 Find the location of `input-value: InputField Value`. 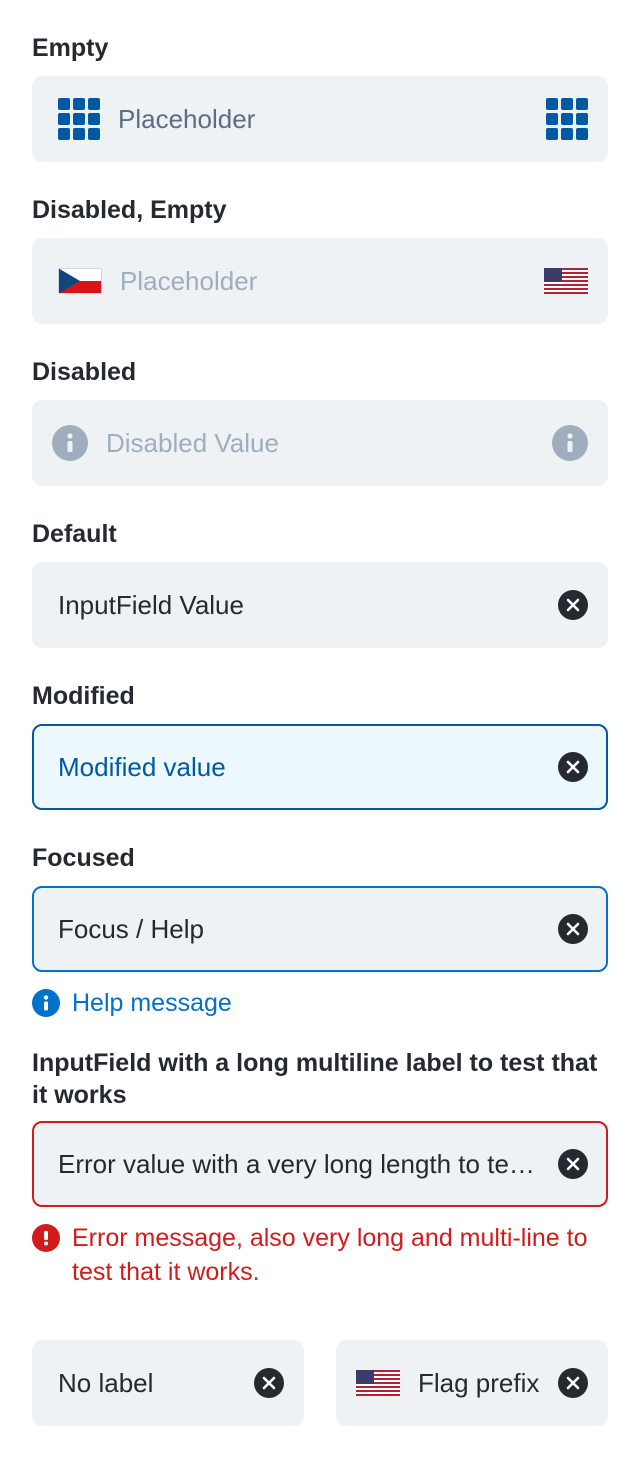

input-value: InputField Value is located at coordinates (151, 604).